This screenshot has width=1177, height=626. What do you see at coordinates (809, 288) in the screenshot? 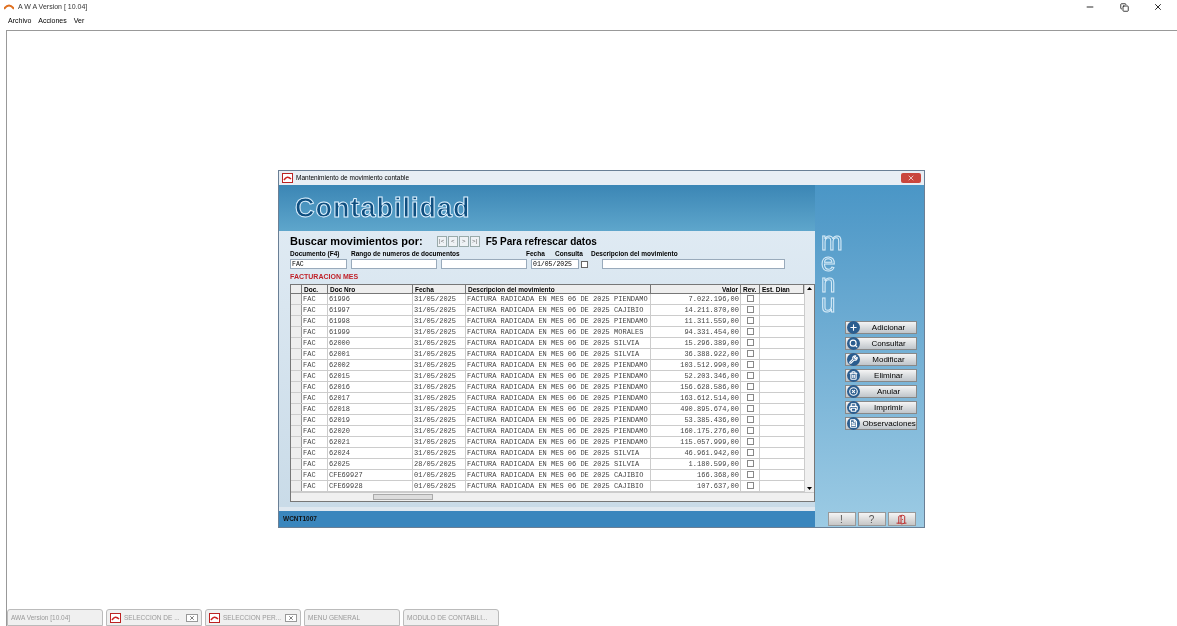
I see `up-arrow-icon` at bounding box center [809, 288].